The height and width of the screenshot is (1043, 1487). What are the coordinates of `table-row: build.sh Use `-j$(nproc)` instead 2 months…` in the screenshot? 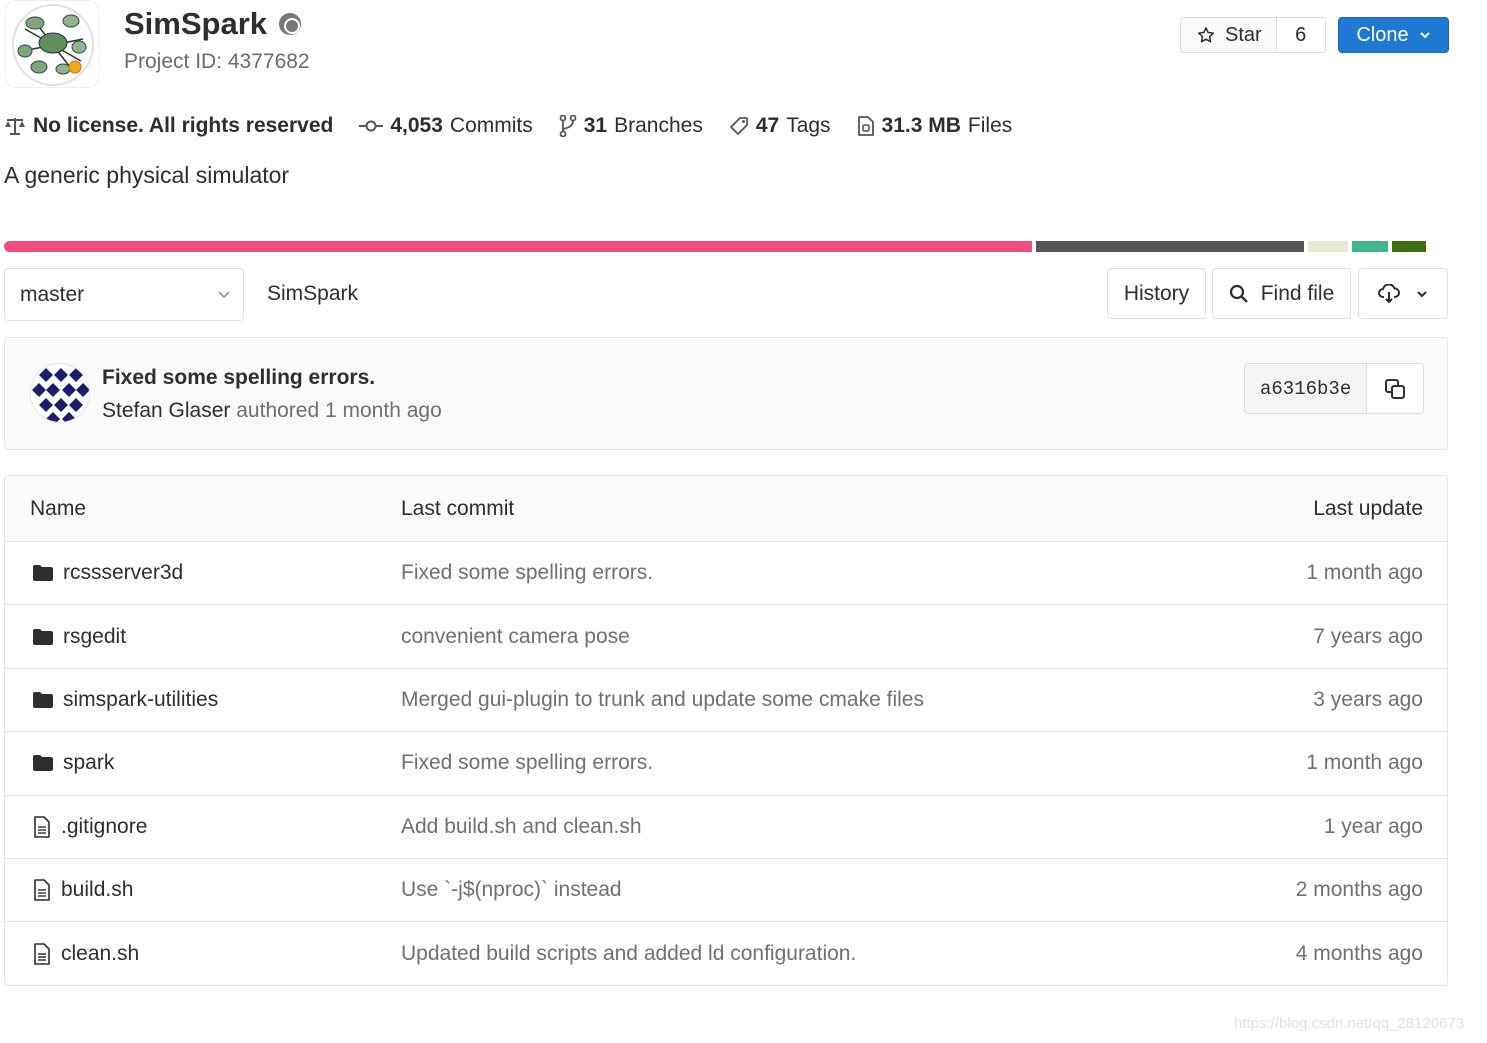 It's located at (726, 891).